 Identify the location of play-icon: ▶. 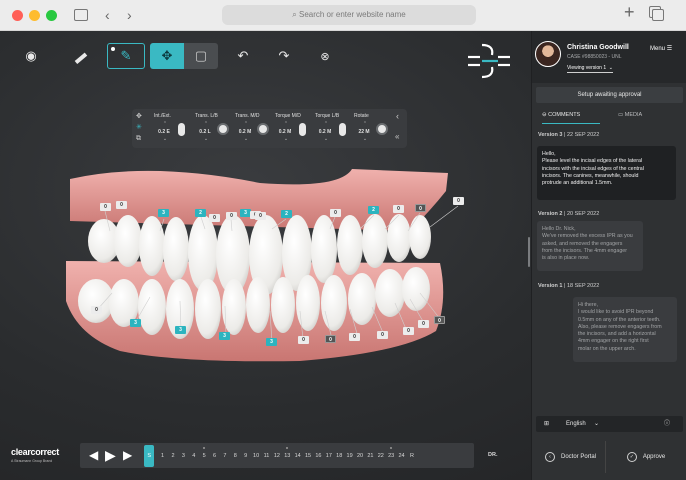
(110, 455).